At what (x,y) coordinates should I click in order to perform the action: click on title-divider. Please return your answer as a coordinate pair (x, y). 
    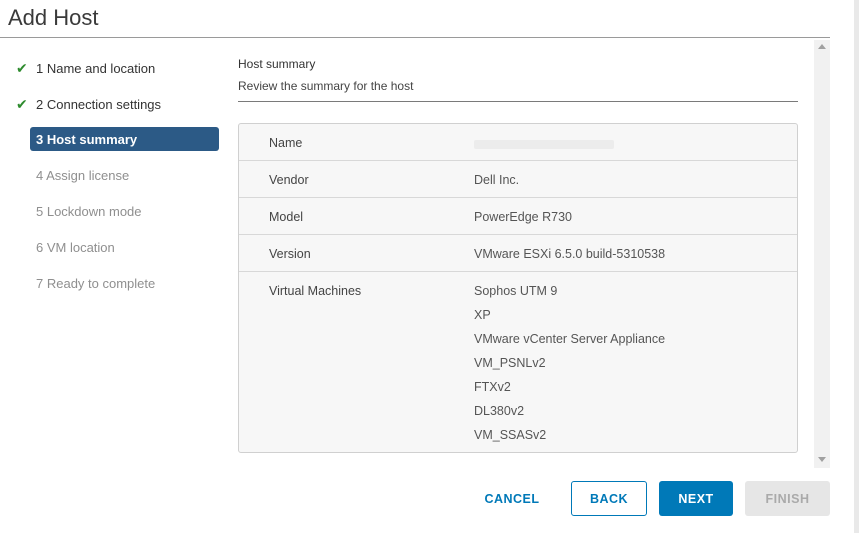
    Looking at the image, I should click on (415, 37).